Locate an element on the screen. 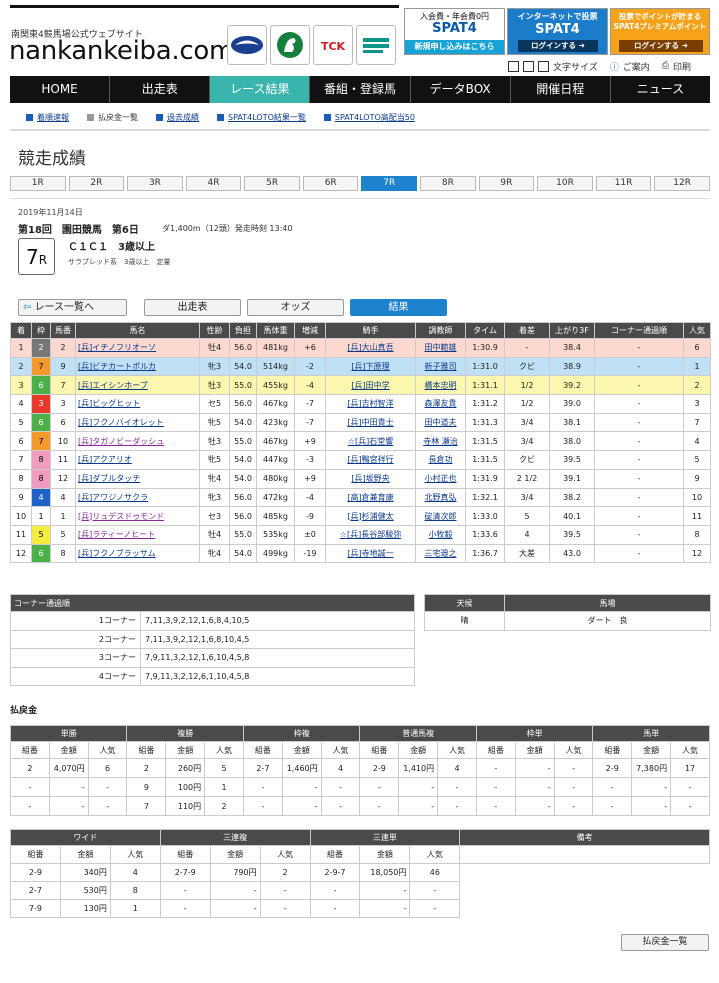 This screenshot has width=719, height=983. jockey-link: [兵]鴨宮祥行 is located at coordinates (370, 459).